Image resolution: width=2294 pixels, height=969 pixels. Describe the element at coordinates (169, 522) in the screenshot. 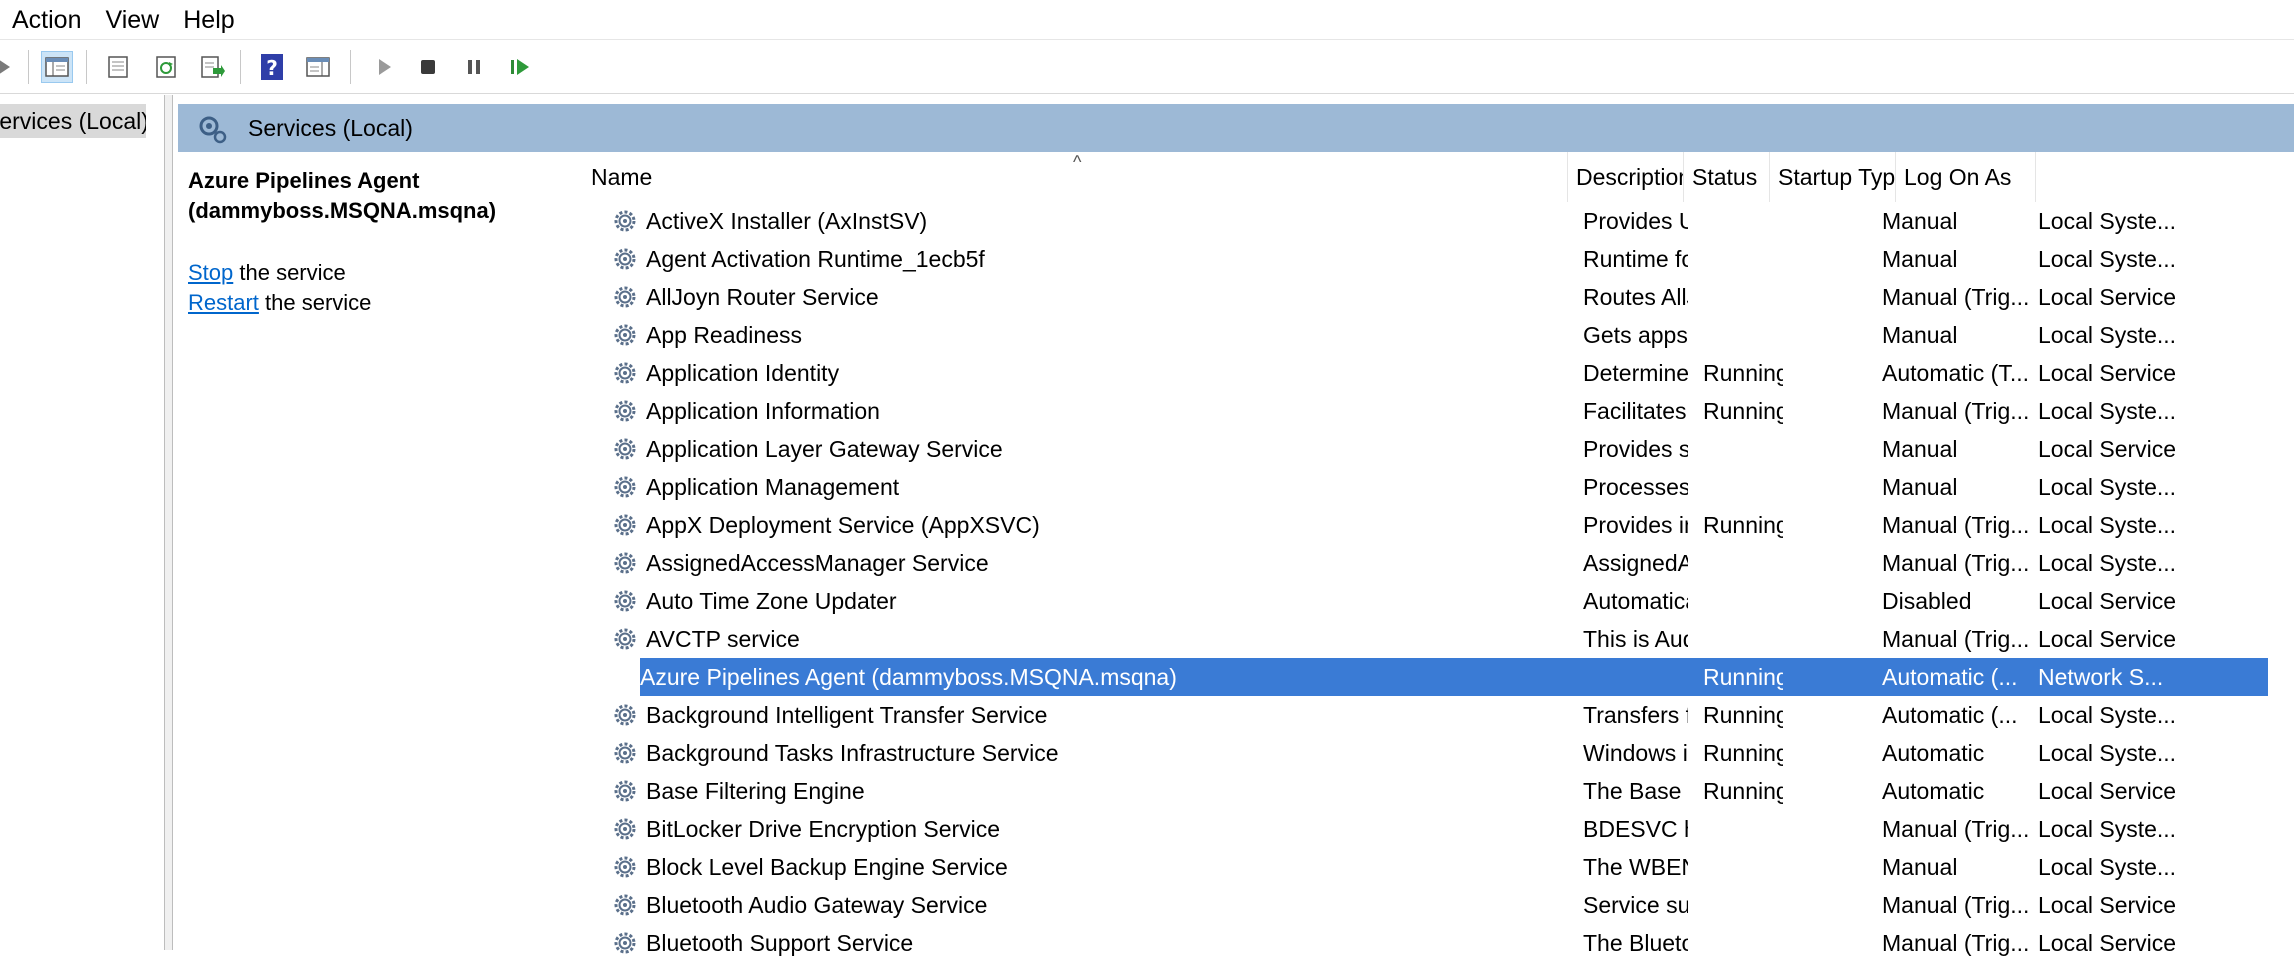

I see `pane-splitter` at that location.